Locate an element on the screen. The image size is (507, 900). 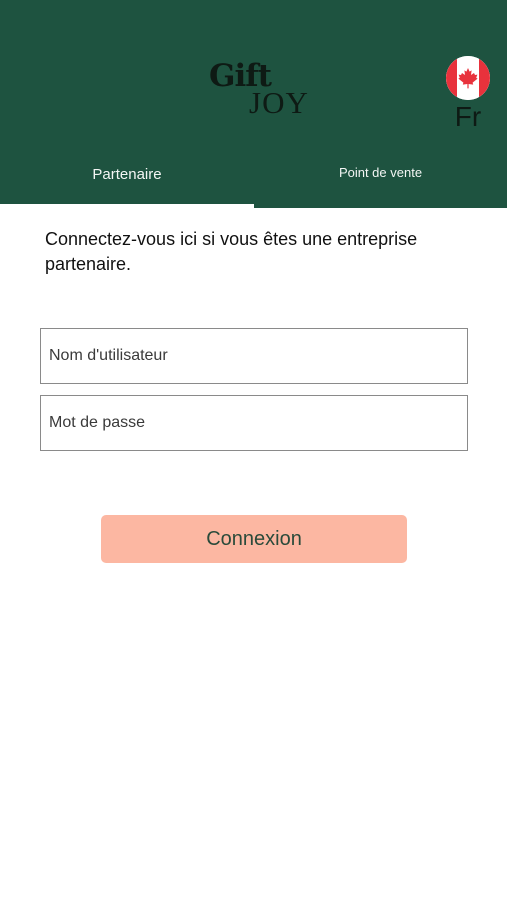
tab-partenaire: Partenaire is located at coordinates (127, 179).